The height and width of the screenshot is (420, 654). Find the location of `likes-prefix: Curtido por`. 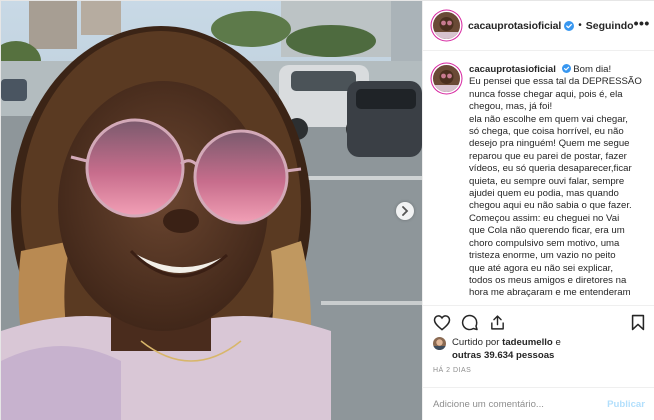

likes-prefix: Curtido por is located at coordinates (476, 342).